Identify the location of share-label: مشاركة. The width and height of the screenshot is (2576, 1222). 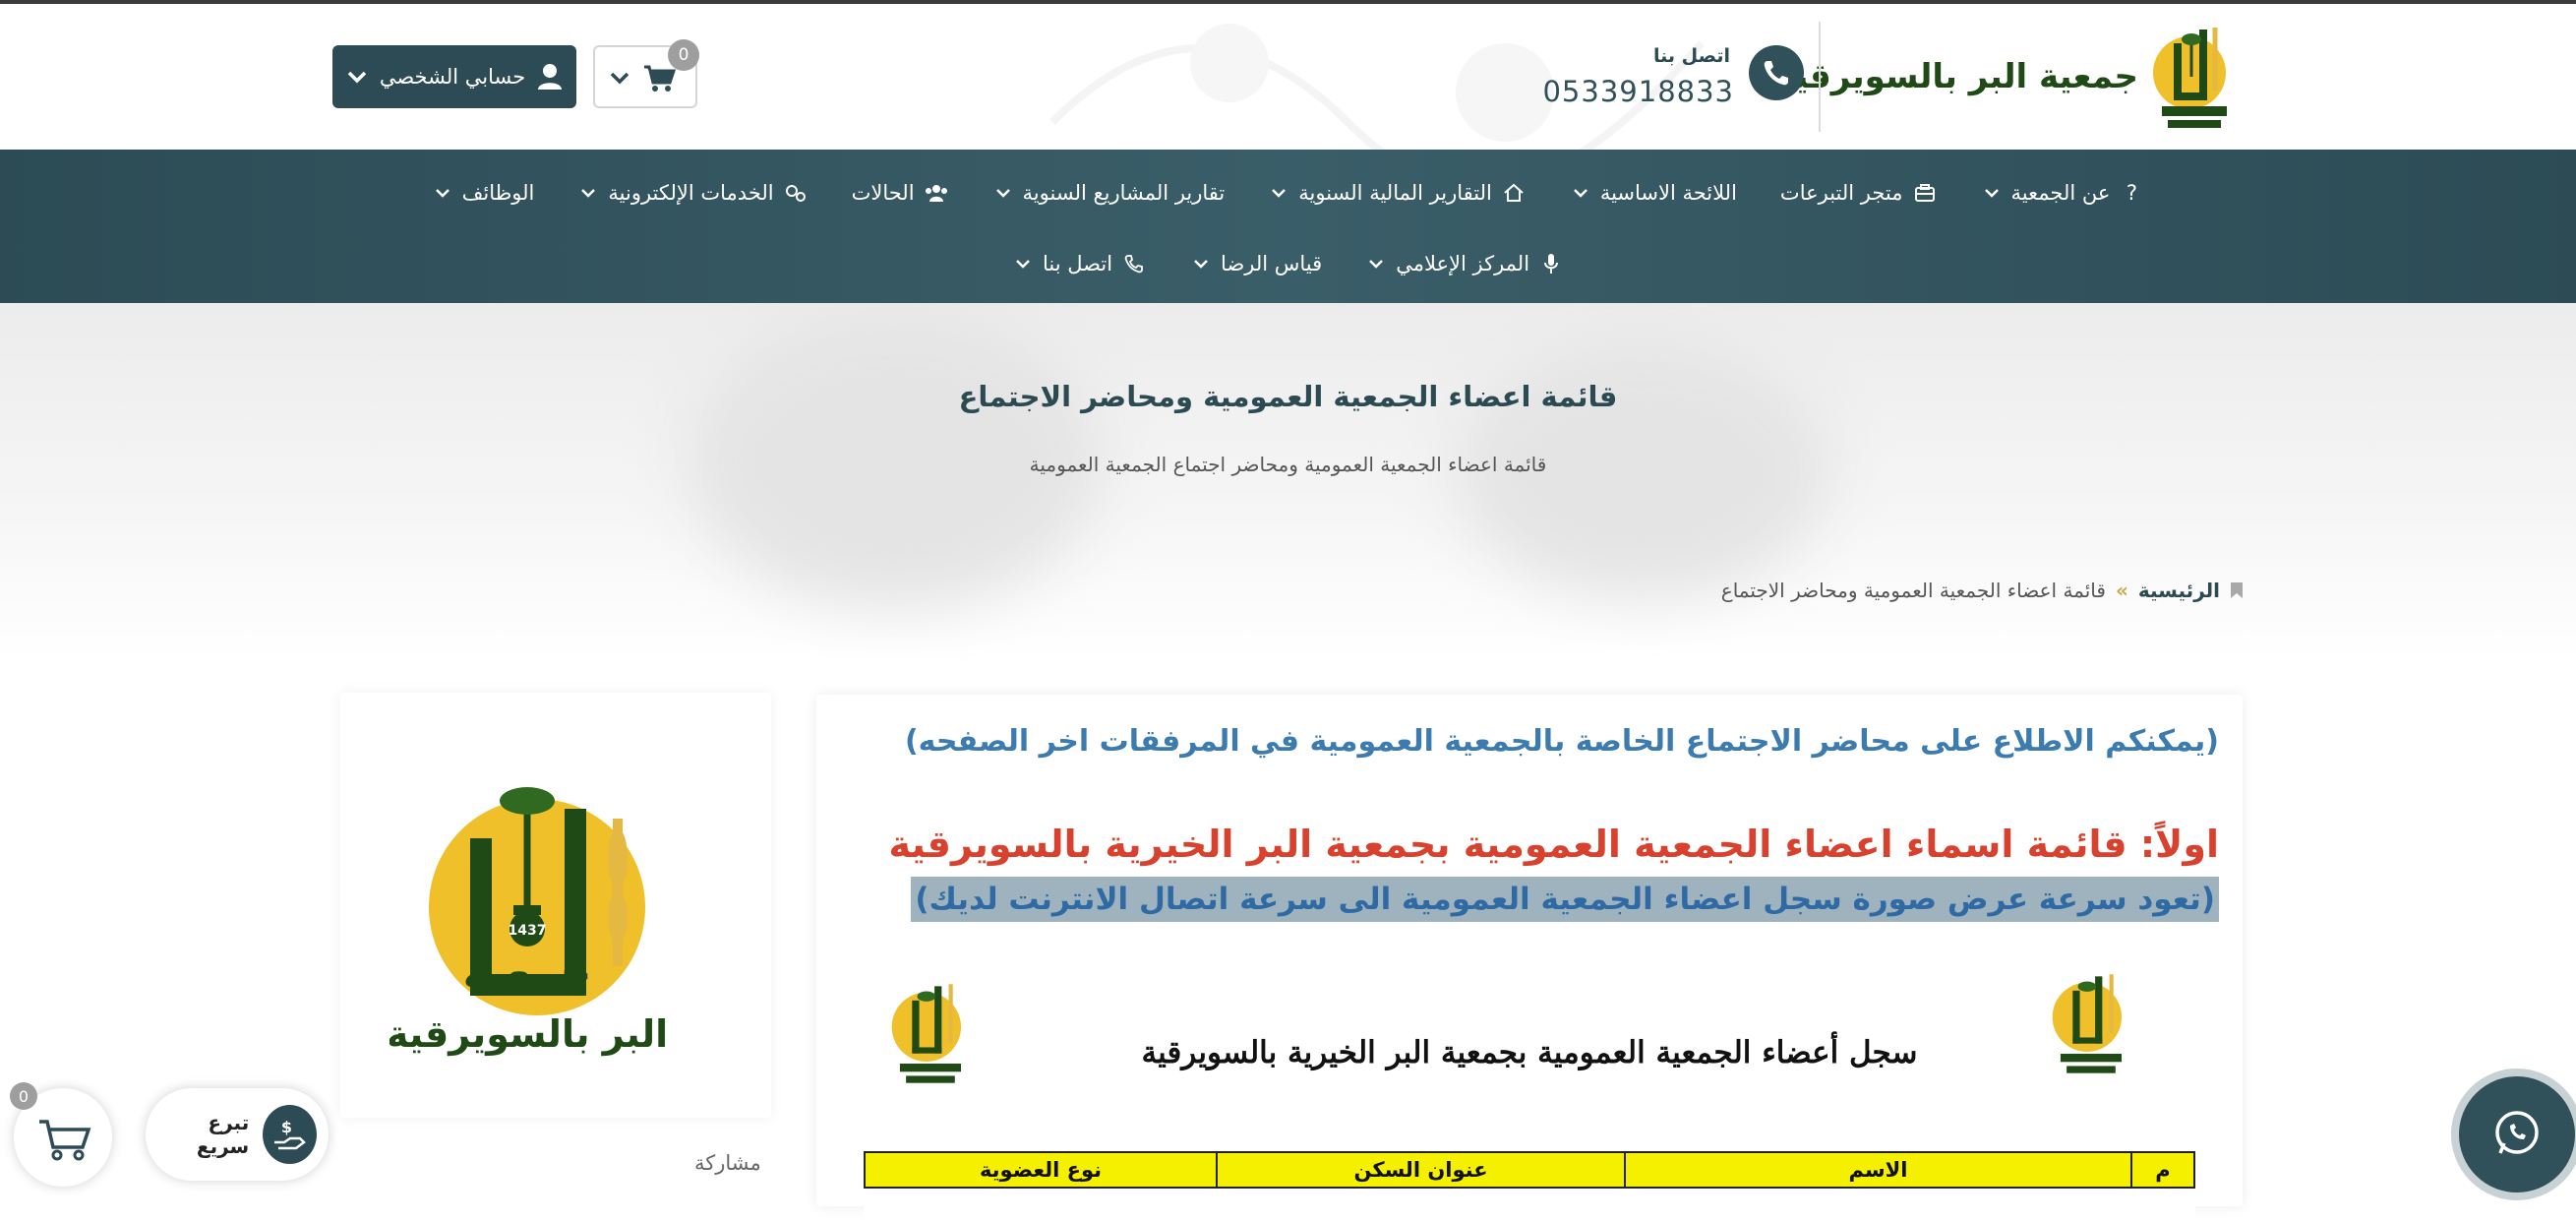
(728, 1163).